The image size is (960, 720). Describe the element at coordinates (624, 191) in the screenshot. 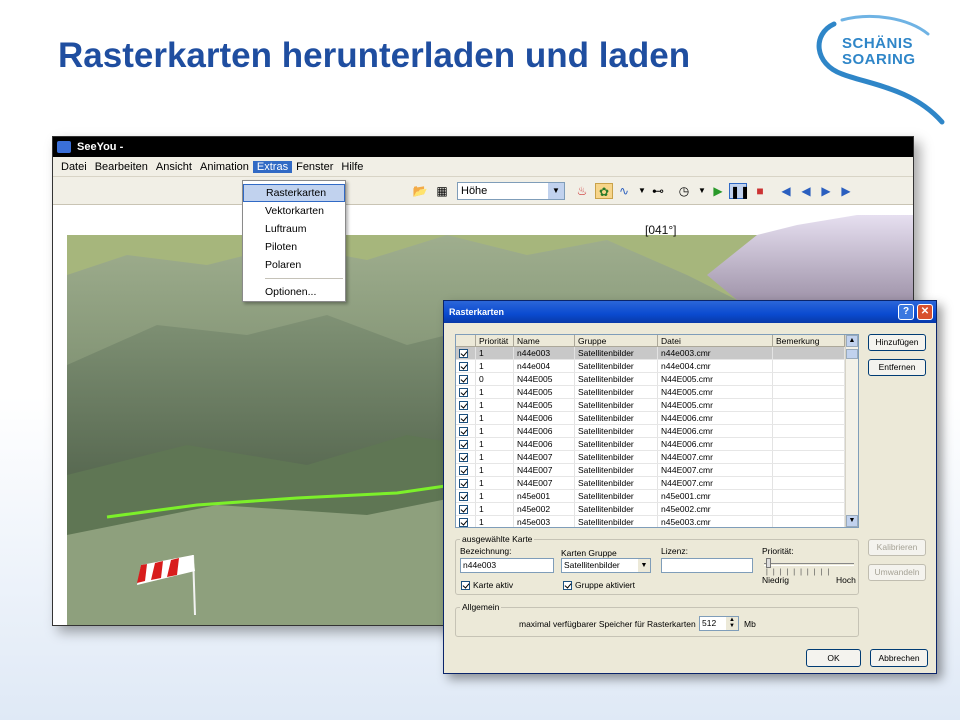

I see `graph-icon: ∿` at that location.